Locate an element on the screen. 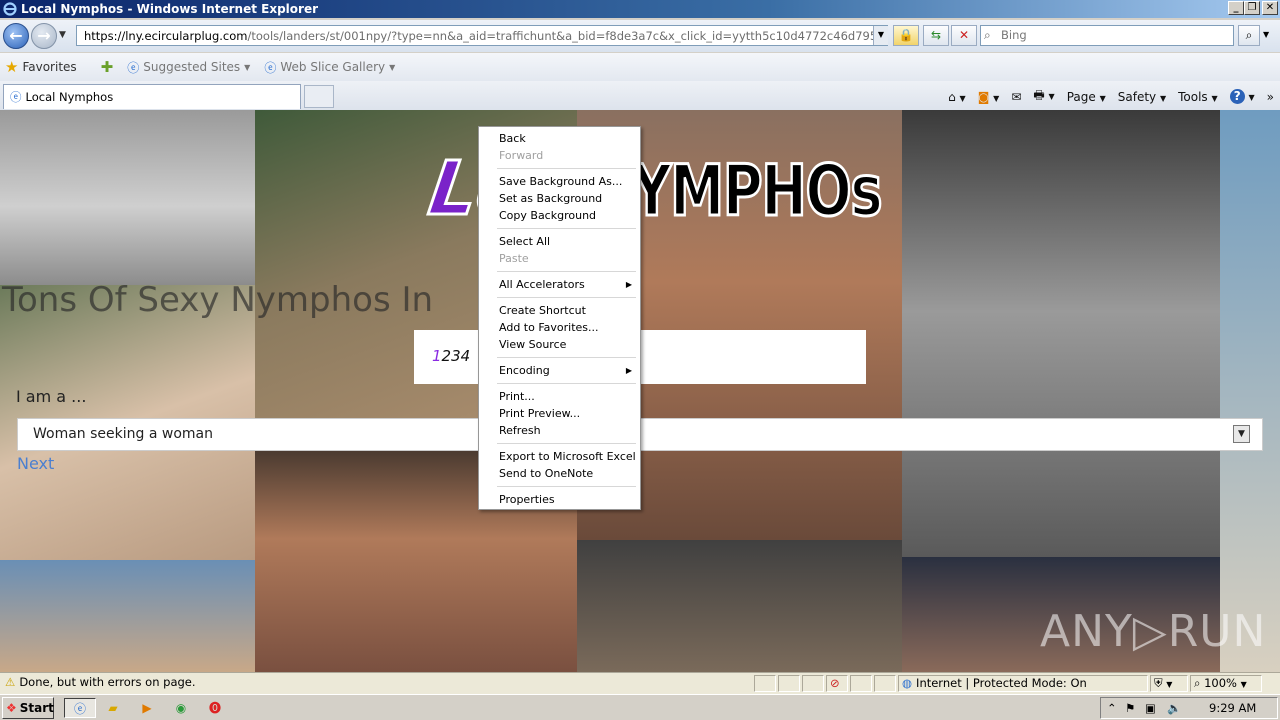 The image size is (1280, 720). print-button: 🖶 ▼ is located at coordinates (1043, 96).